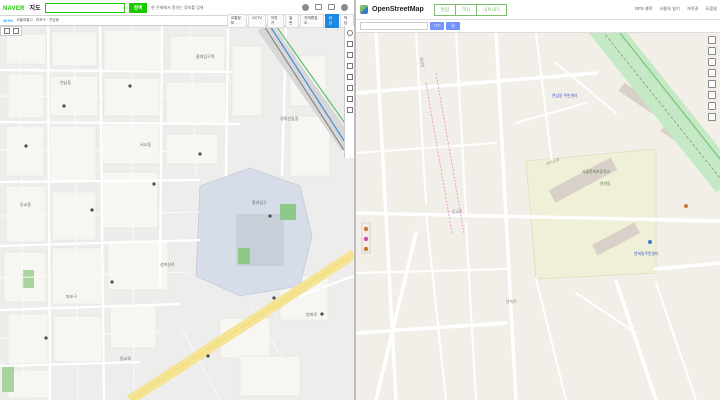  What do you see at coordinates (257, 20) in the screenshot?
I see `tab-cctv: CCTV` at bounding box center [257, 20].